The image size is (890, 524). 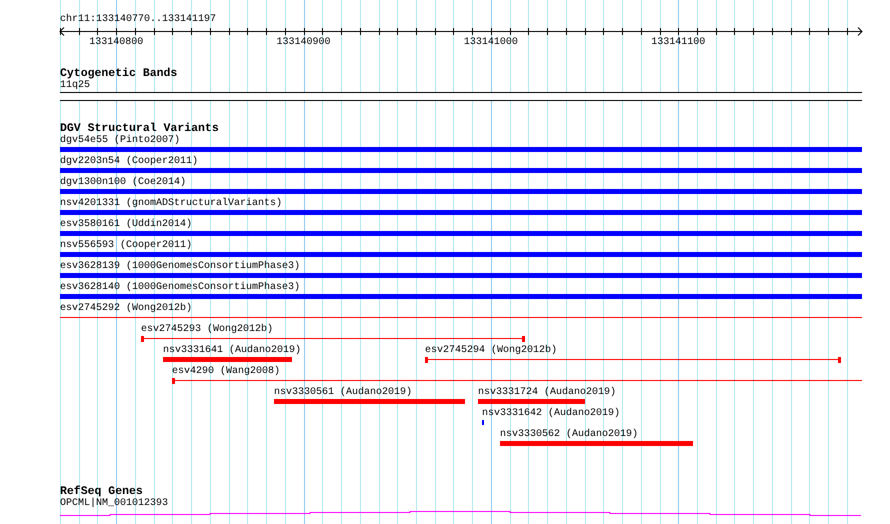 What do you see at coordinates (75, 86) in the screenshot?
I see `band-label: 11q25` at bounding box center [75, 86].